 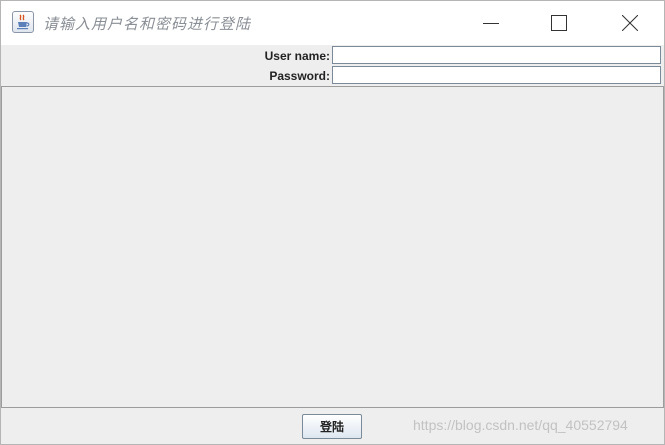 I want to click on minimize-button, so click(x=491, y=23).